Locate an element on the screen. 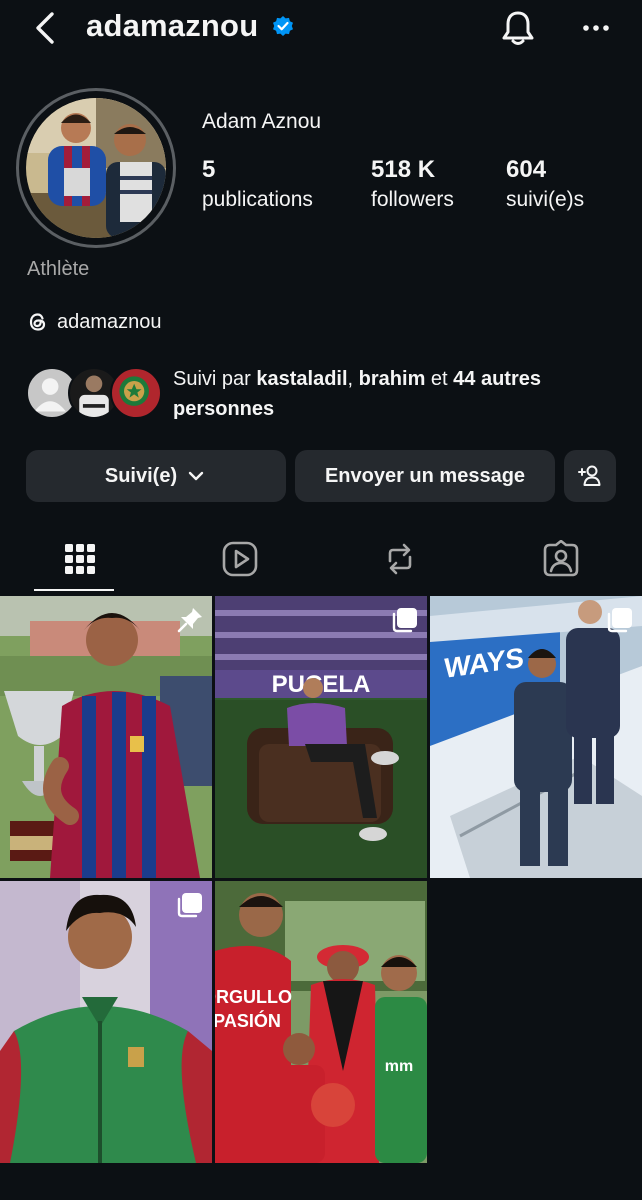  tab-reposts is located at coordinates (400, 559).